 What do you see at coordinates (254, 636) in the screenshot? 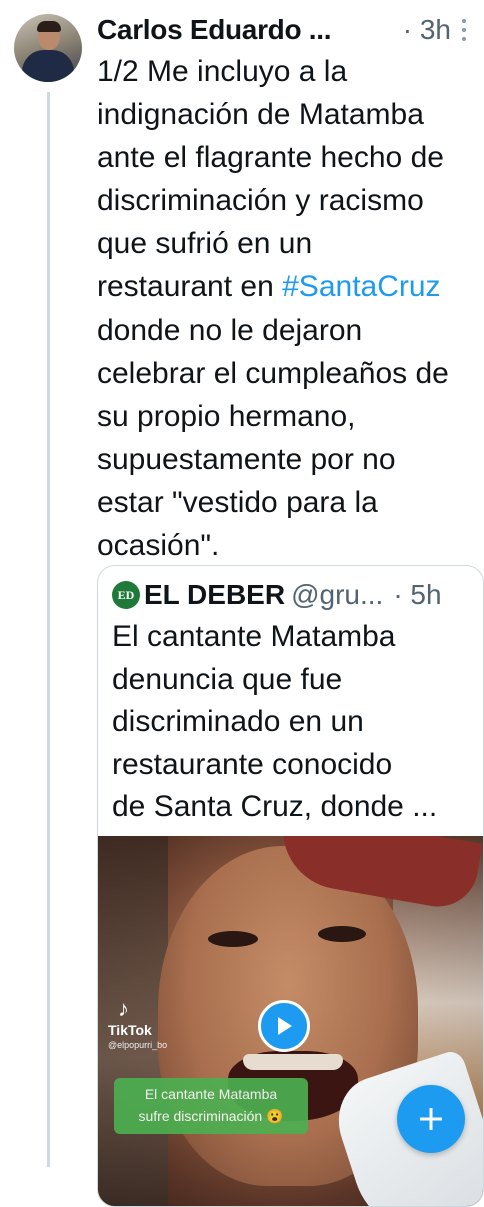
I see `quoted-text-line: El cantante Matamba` at bounding box center [254, 636].